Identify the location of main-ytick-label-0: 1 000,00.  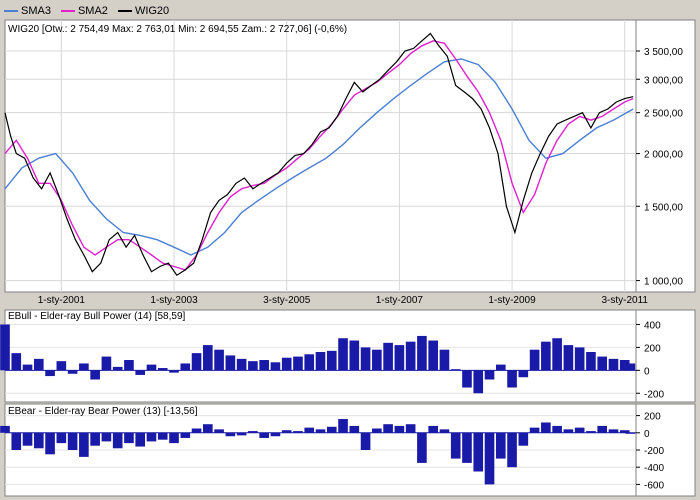
(663, 282).